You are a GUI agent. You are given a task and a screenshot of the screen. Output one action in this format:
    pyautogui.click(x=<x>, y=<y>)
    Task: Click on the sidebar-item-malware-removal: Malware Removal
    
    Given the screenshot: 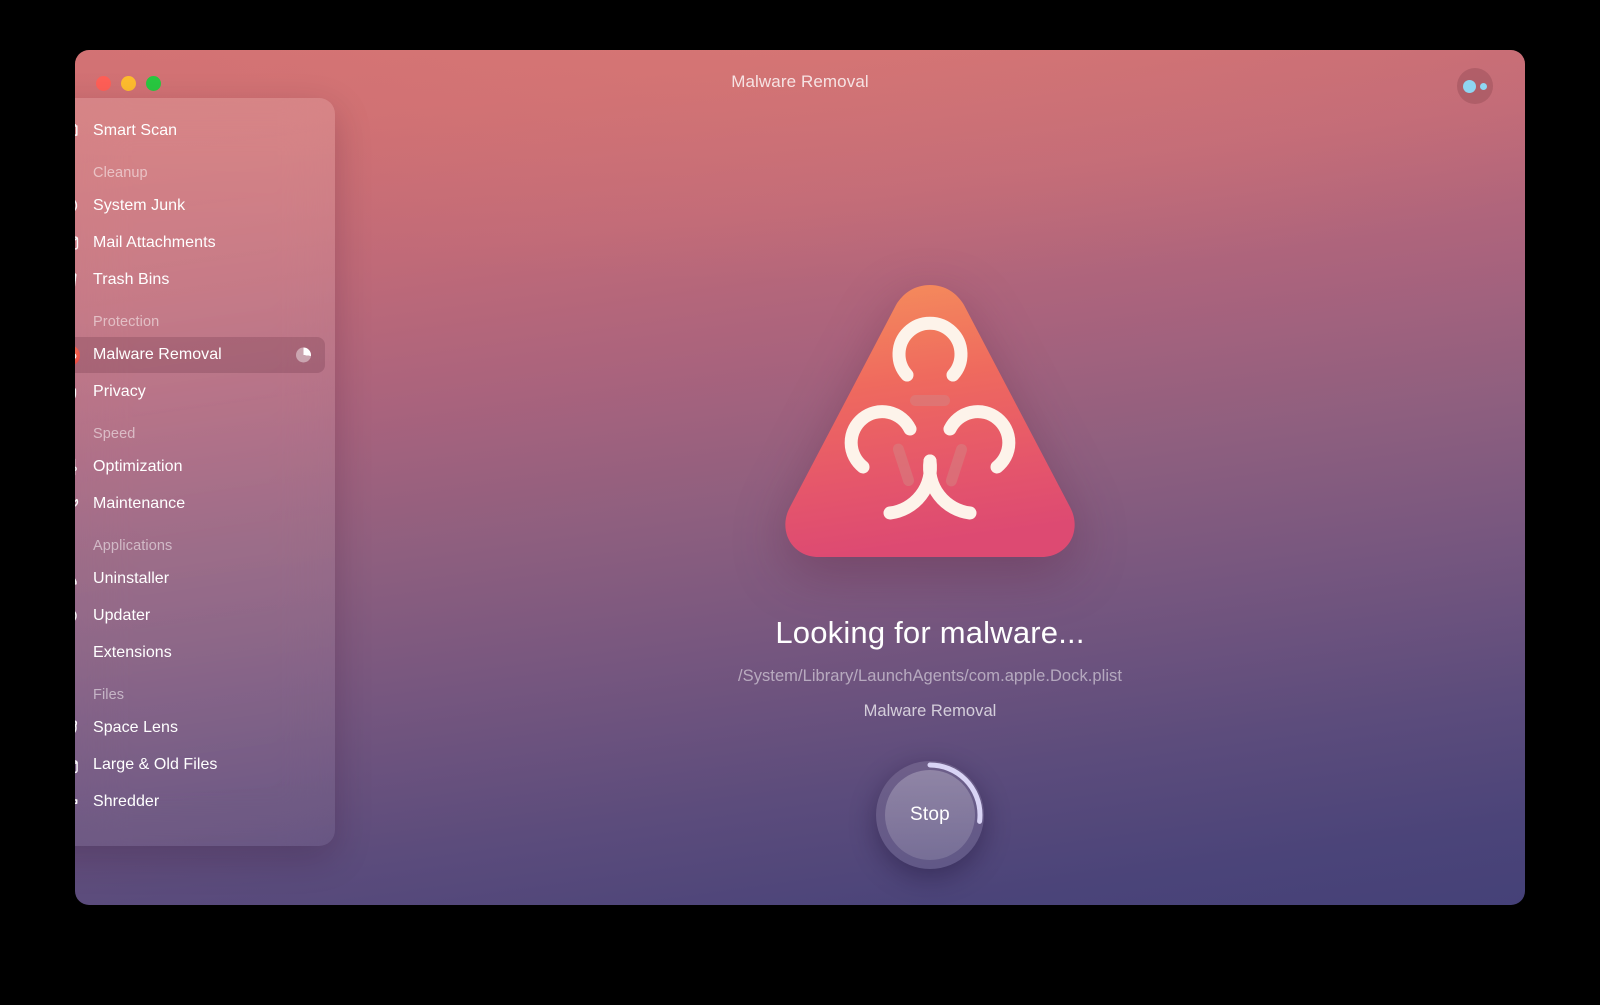 What is the action you would take?
    pyautogui.click(x=200, y=355)
    